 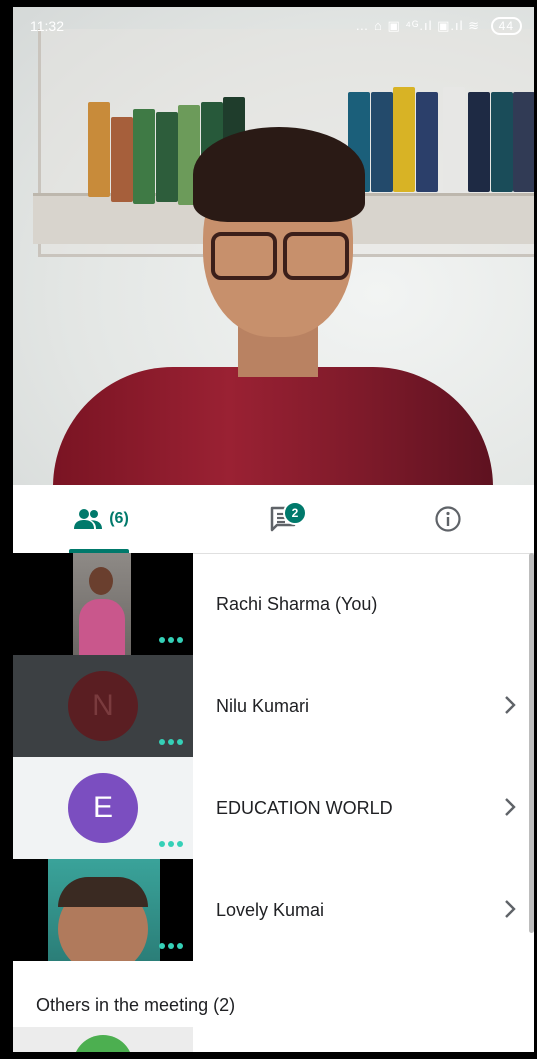 I want to click on avatar: E, so click(x=103, y=808).